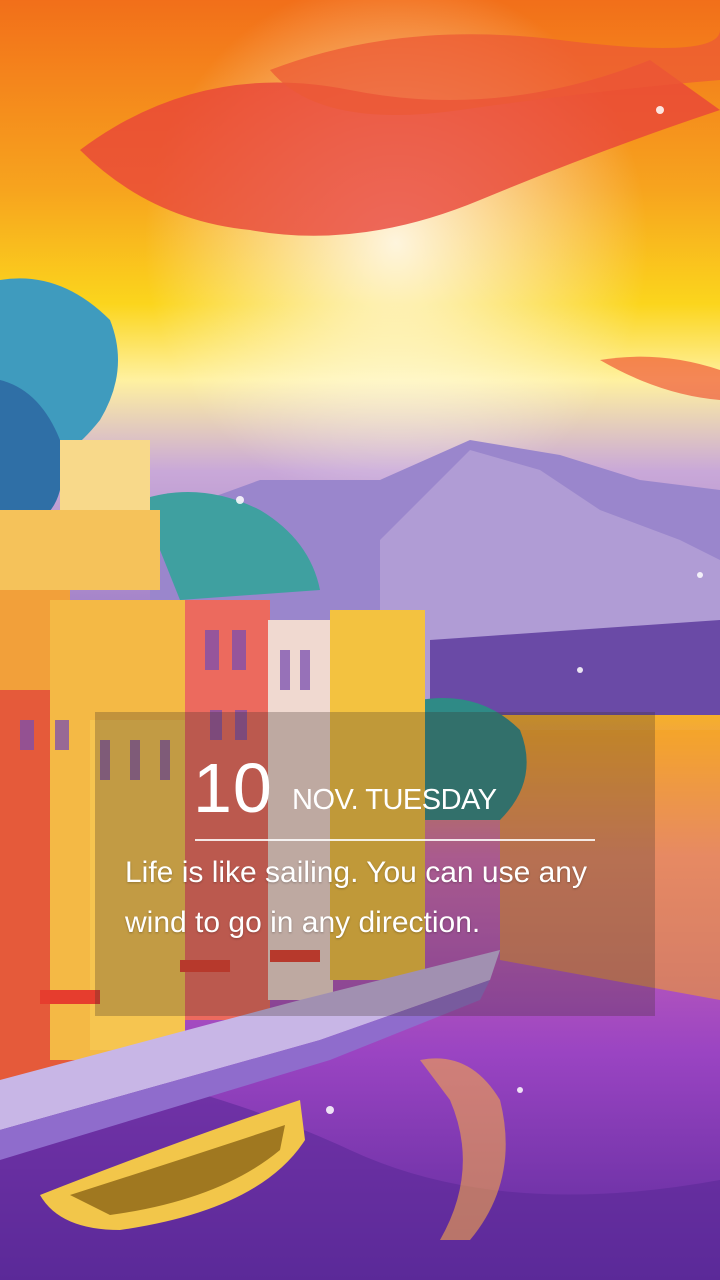  Describe the element at coordinates (394, 800) in the screenshot. I see `date-month-weekday: NOV. TUESDAY` at that location.